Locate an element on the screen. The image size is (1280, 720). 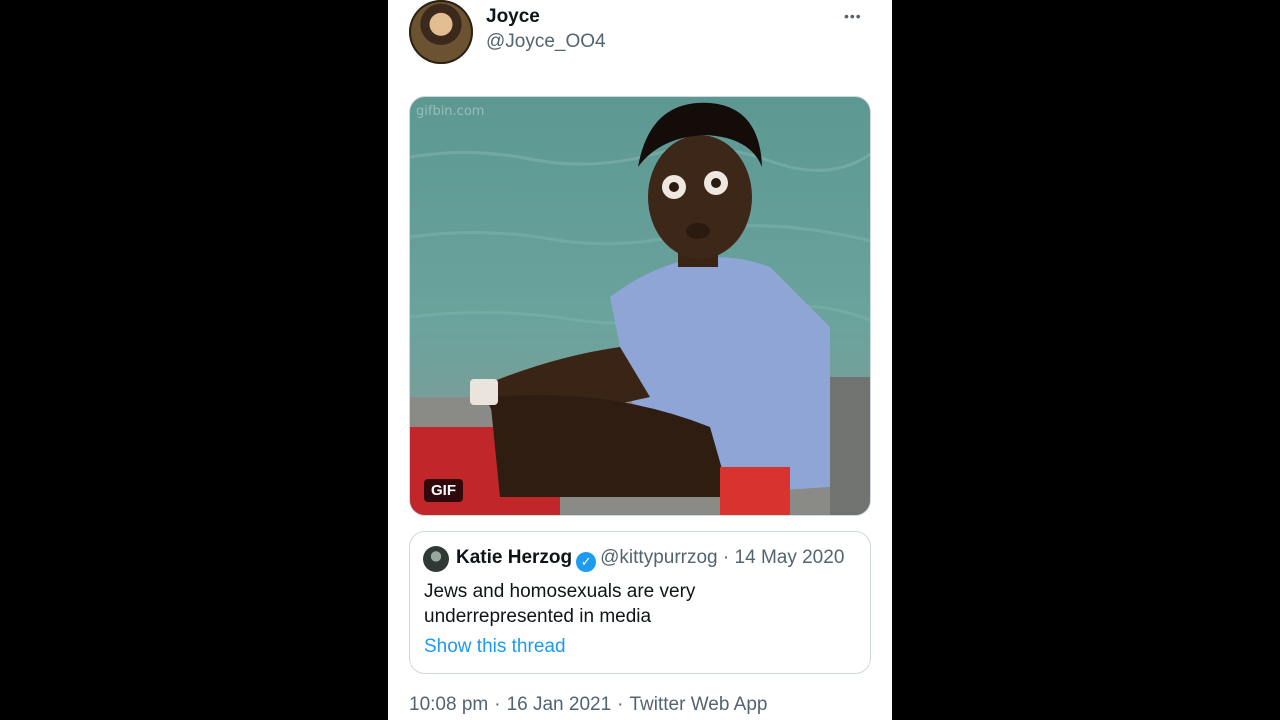
more-options-icon: ••• is located at coordinates (853, 16).